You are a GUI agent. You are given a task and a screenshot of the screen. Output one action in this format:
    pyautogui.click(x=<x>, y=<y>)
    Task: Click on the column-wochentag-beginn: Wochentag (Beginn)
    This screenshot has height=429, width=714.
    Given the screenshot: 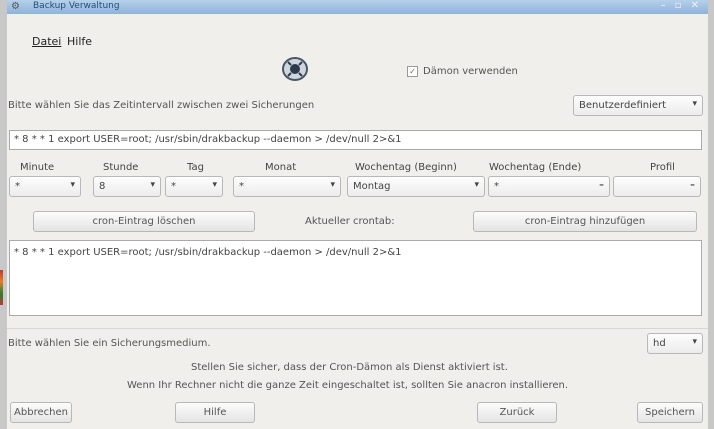 What is the action you would take?
    pyautogui.click(x=406, y=167)
    